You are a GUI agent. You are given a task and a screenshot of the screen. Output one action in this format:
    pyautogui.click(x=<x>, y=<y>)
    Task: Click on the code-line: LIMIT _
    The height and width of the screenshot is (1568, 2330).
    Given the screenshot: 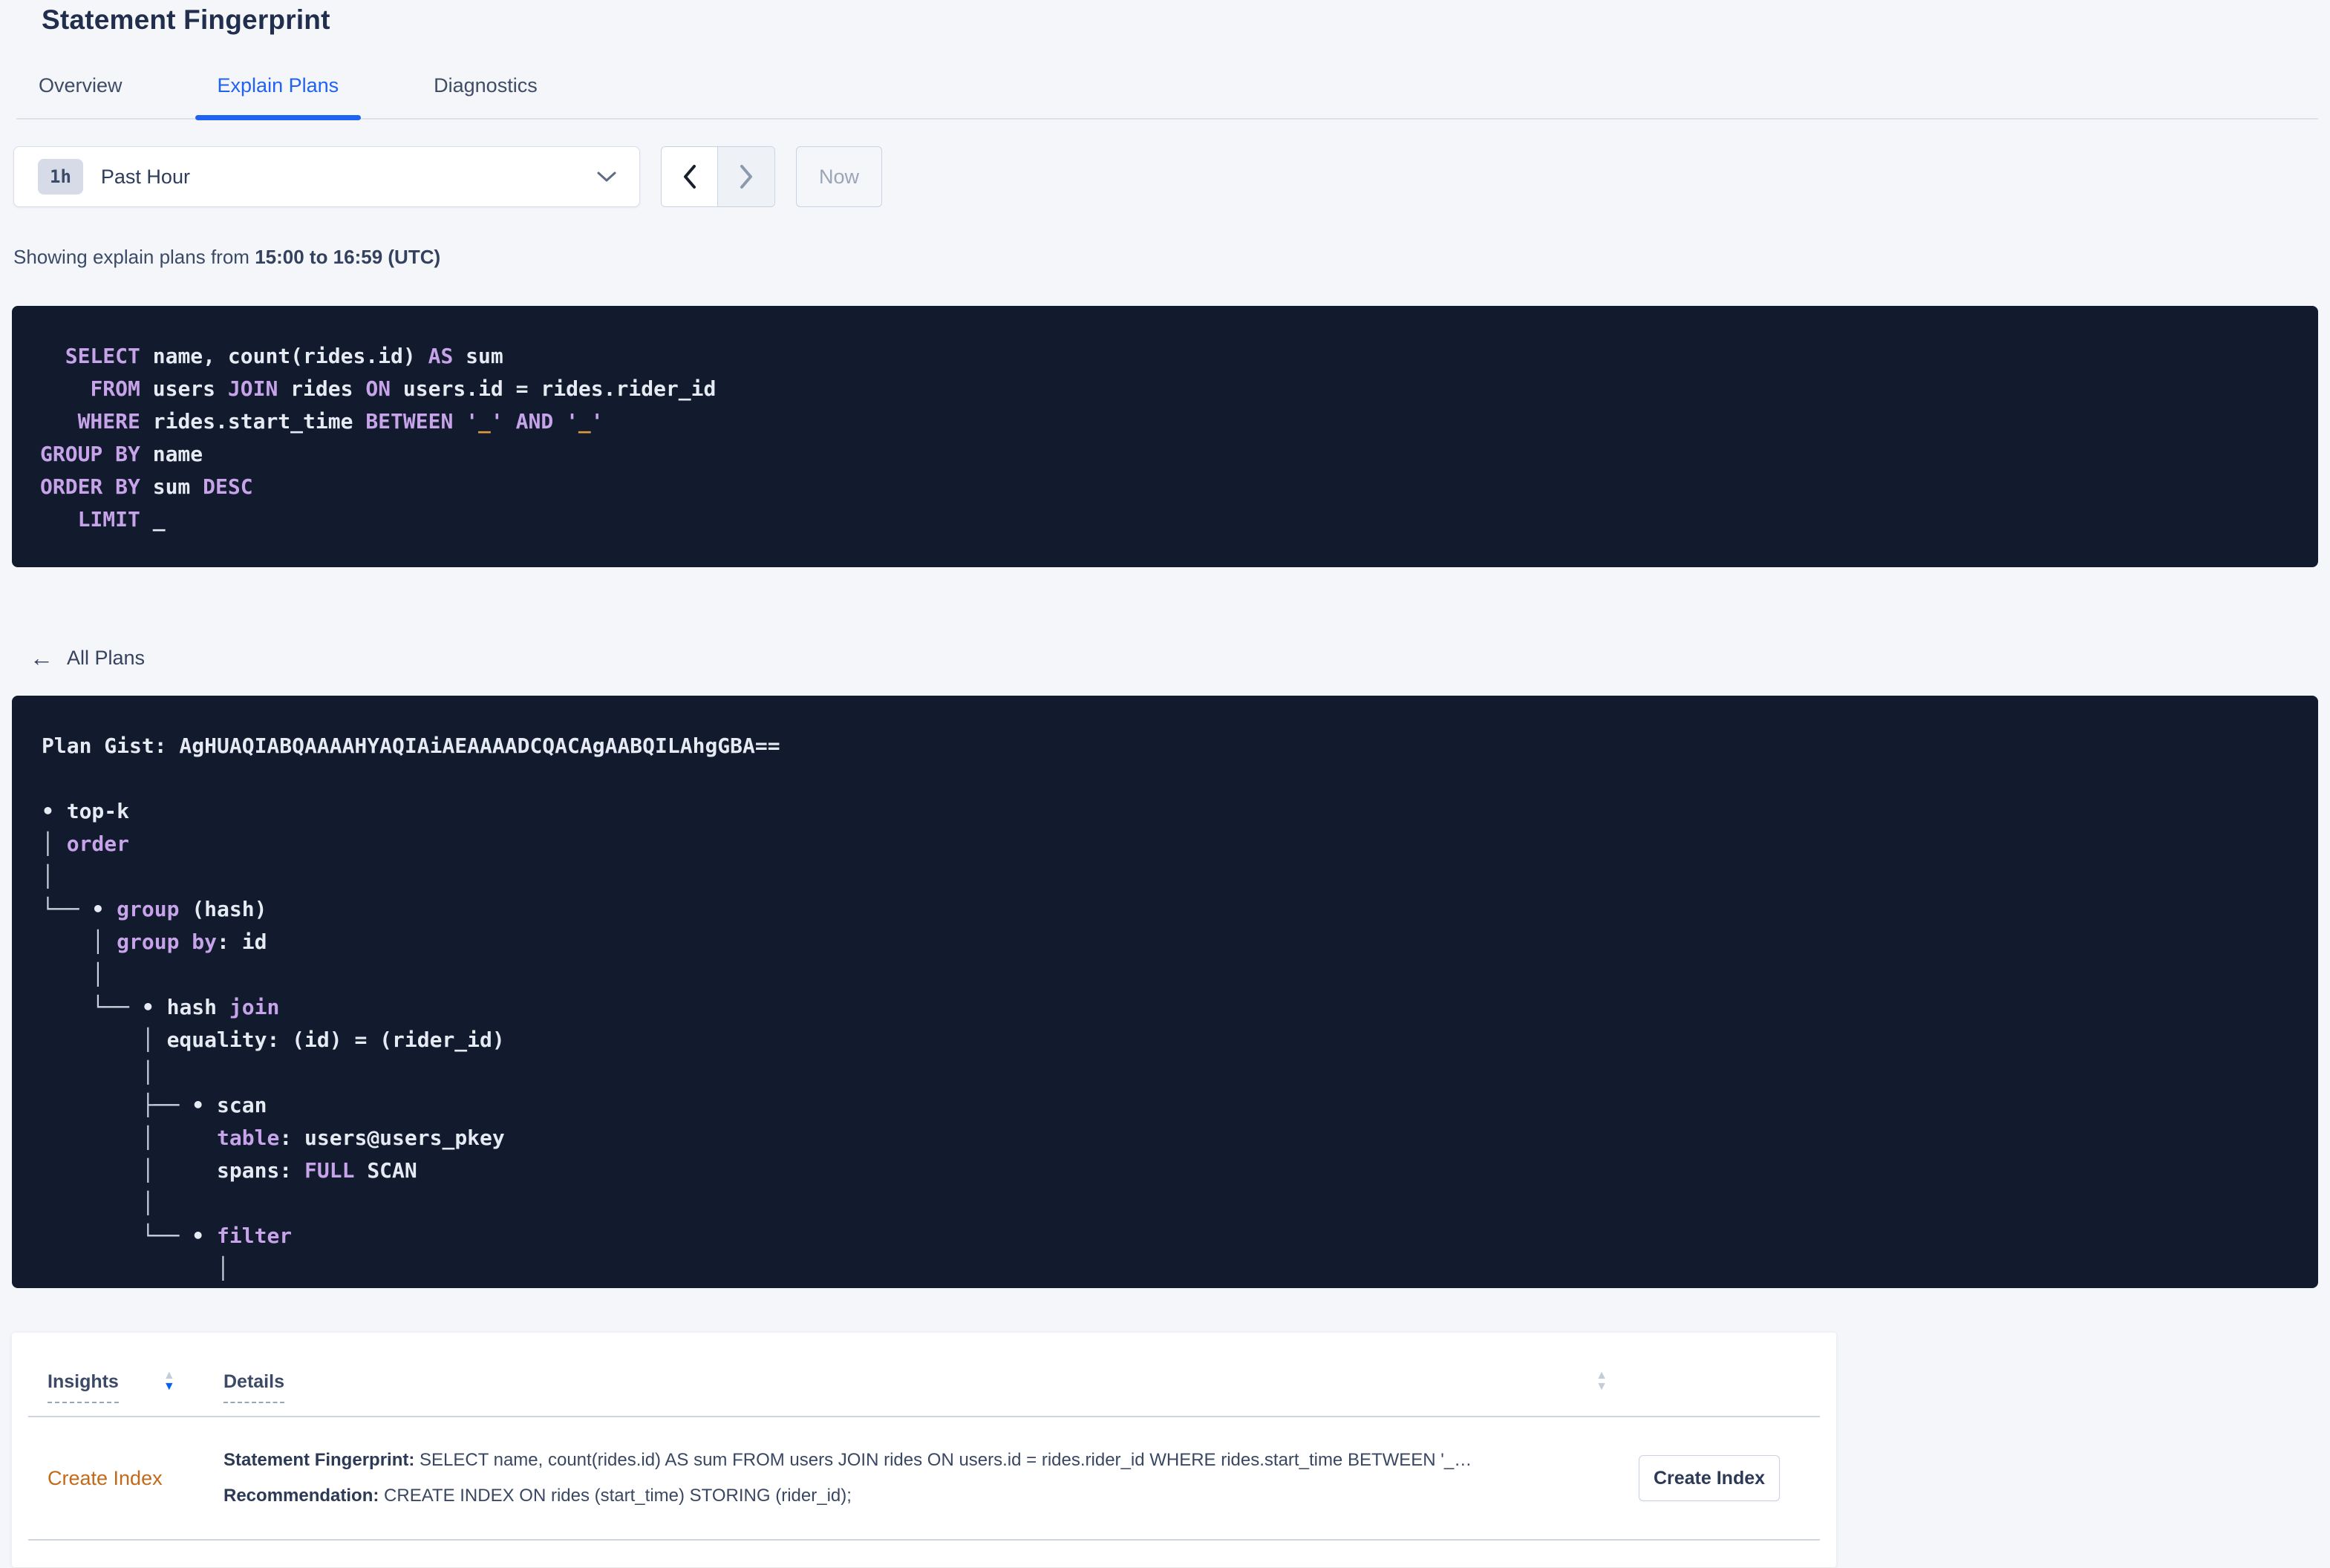 What is the action you would take?
    pyautogui.click(x=121, y=519)
    